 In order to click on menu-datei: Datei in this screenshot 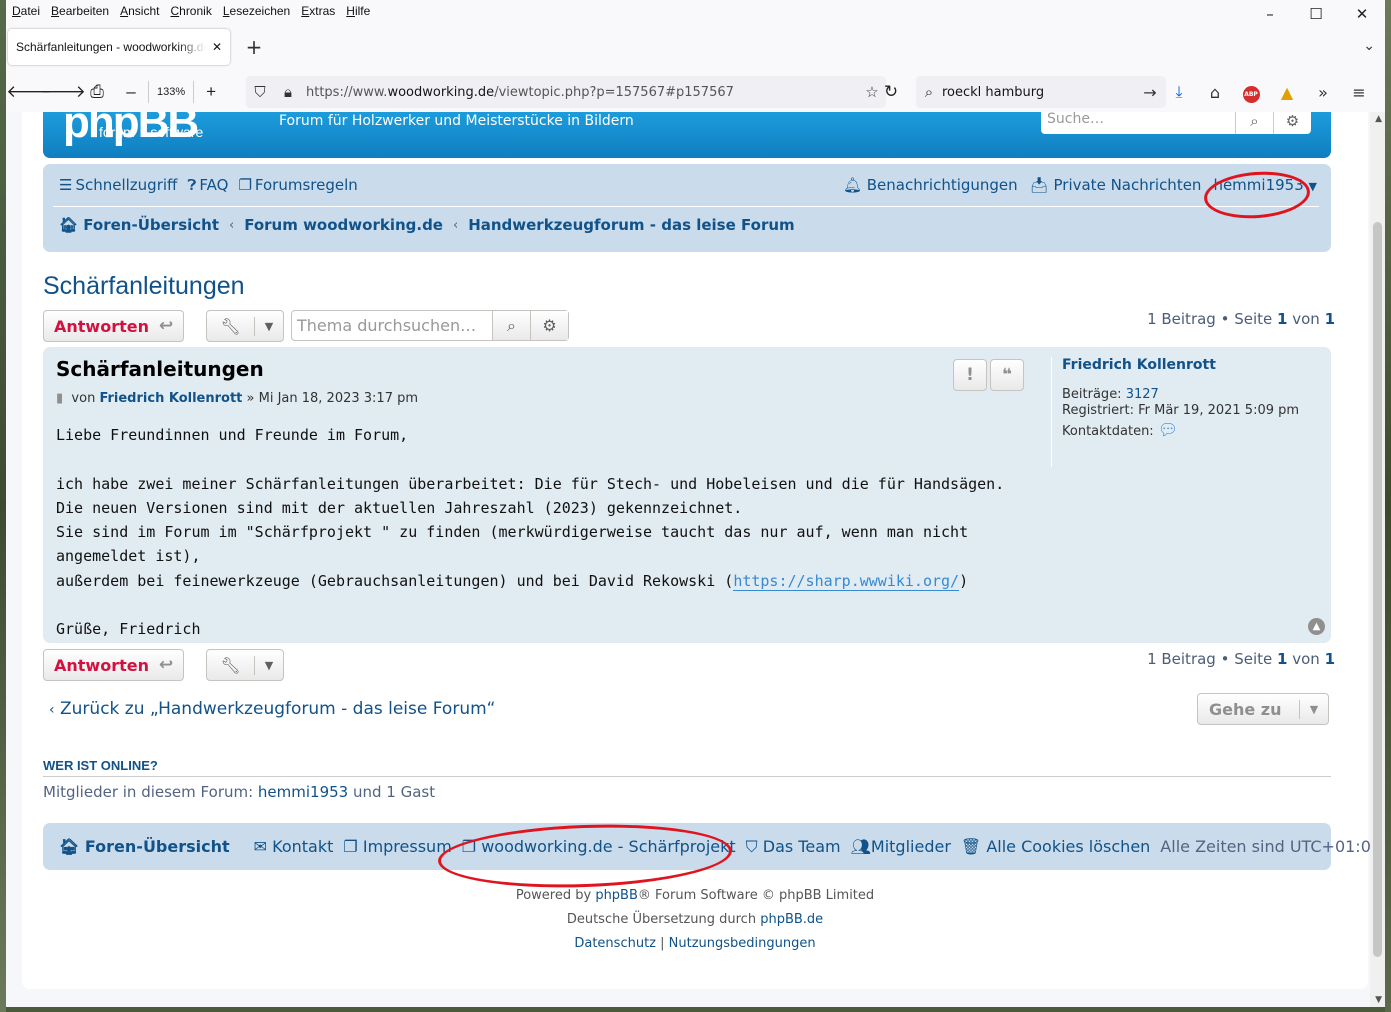, I will do `click(26, 11)`.